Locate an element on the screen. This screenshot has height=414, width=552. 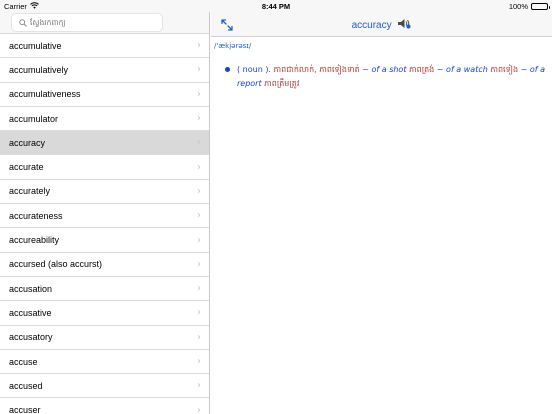
word-label: accurateness is located at coordinates (36, 215).